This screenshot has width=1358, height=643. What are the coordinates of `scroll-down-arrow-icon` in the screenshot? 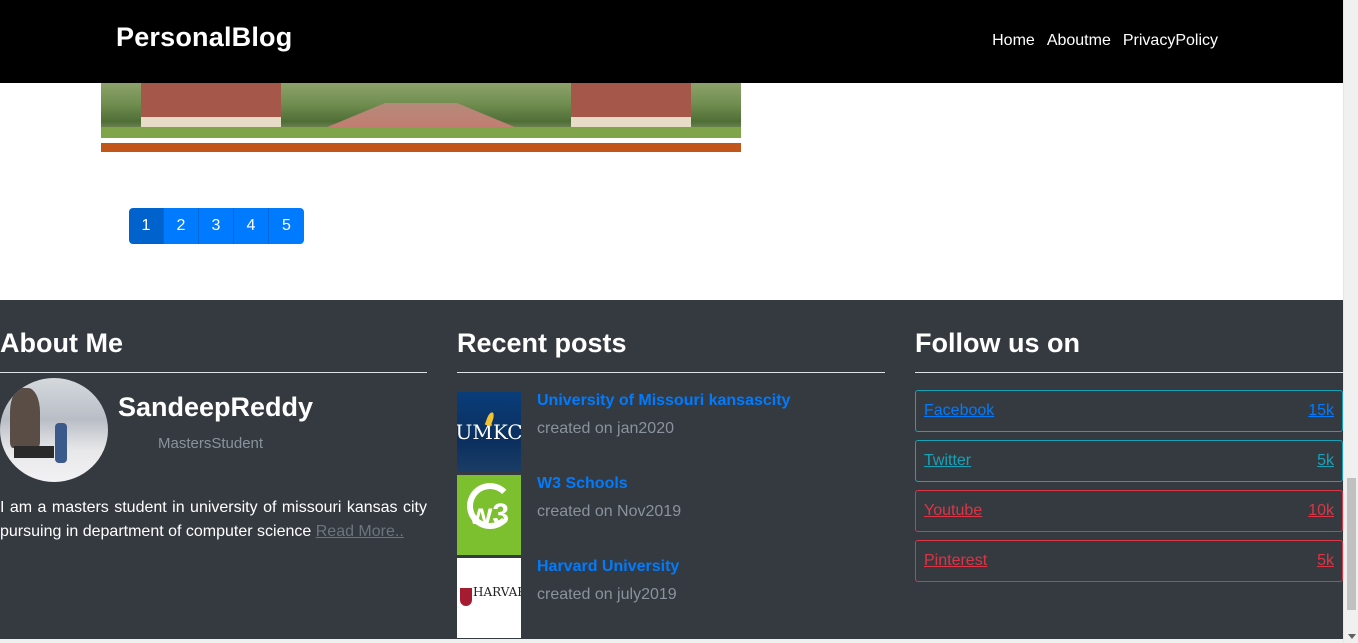 It's located at (1352, 636).